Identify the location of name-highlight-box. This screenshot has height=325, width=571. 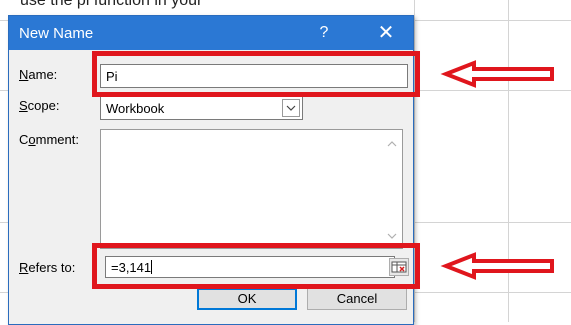
(256, 74).